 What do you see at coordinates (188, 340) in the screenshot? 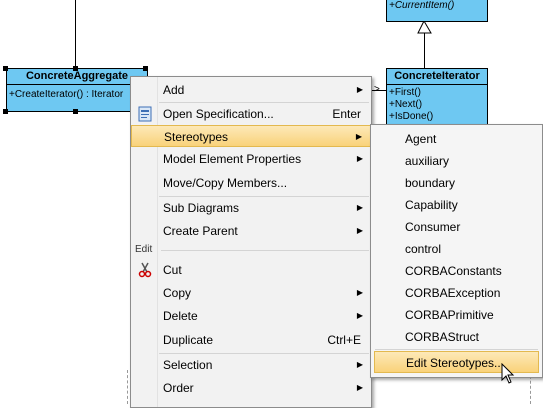
I see `menu-item-label: Duplicate` at bounding box center [188, 340].